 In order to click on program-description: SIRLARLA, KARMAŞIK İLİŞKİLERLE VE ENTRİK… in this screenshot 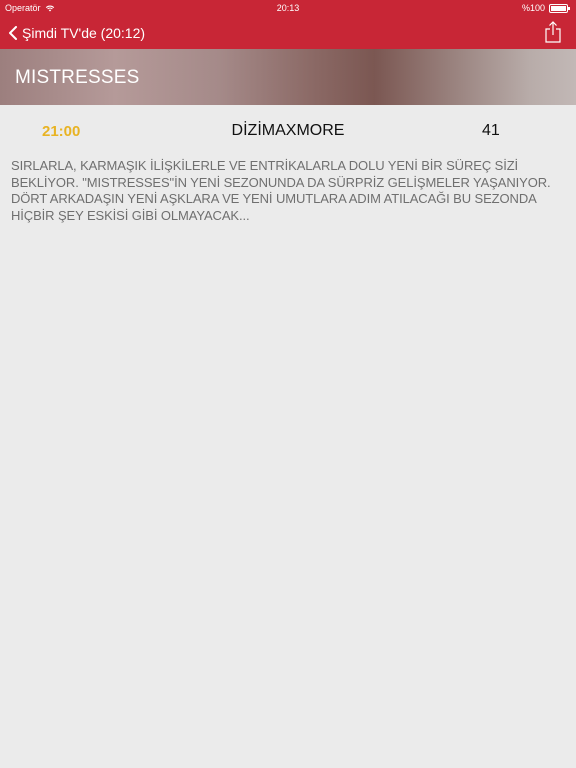, I will do `click(281, 190)`.